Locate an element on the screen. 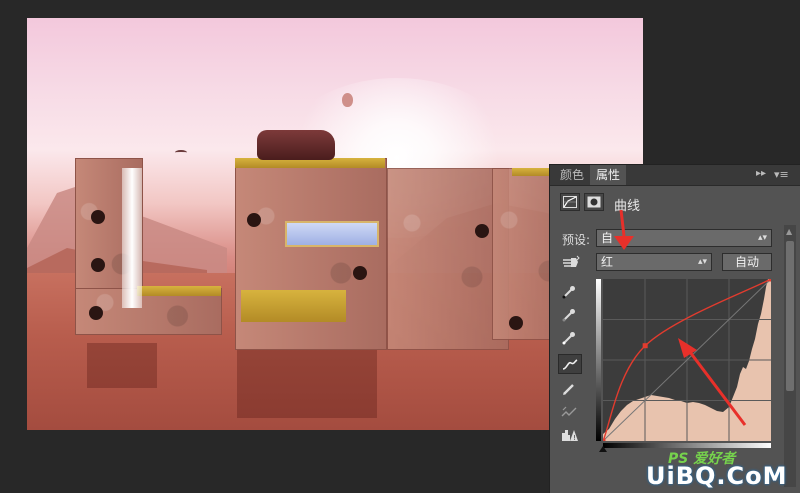 This screenshot has height=493, width=800. hot-air-balloon is located at coordinates (347, 100).